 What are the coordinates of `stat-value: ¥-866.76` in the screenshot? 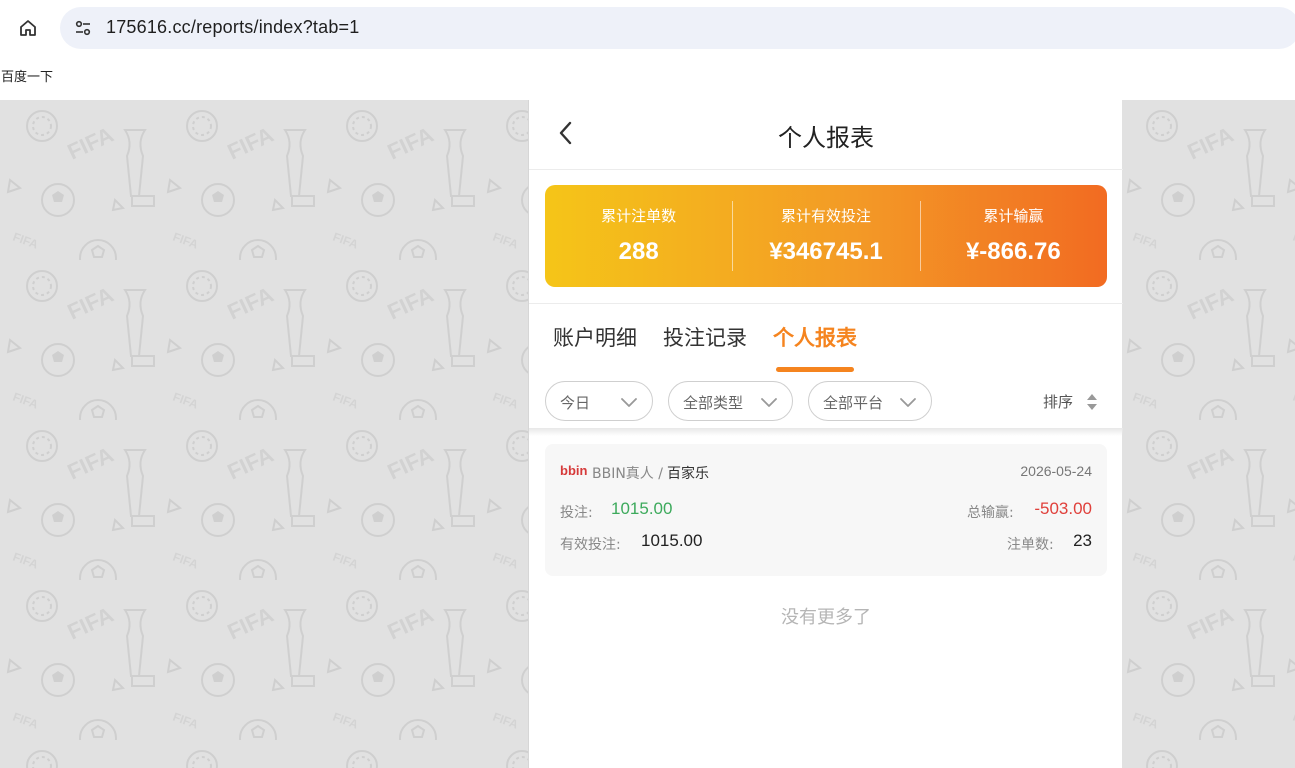 It's located at (1013, 251).